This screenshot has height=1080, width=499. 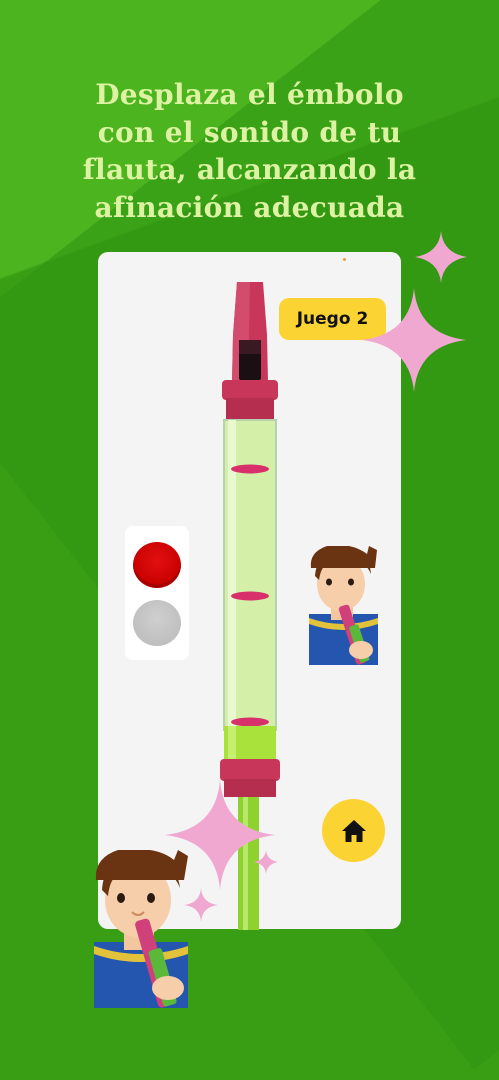 I want to click on boy-flute-illustration-small, so click(x=343, y=605).